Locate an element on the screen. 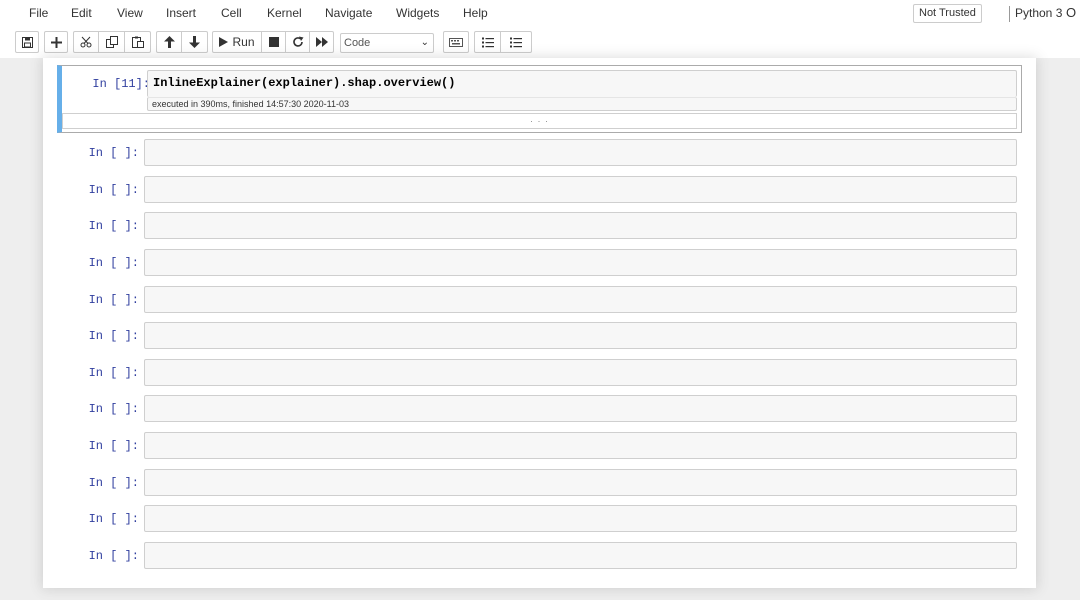 The height and width of the screenshot is (600, 1080). stop-icon is located at coordinates (273, 42).